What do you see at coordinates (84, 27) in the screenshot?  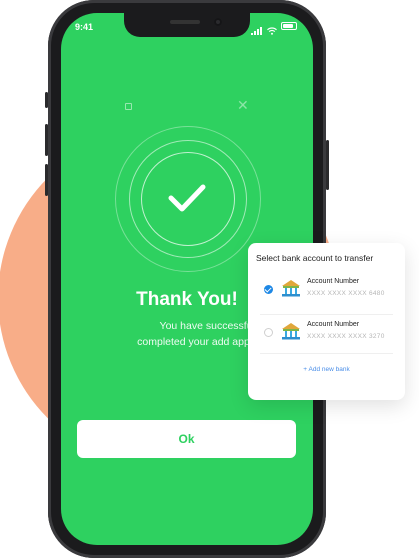 I see `status-time: 9:41` at bounding box center [84, 27].